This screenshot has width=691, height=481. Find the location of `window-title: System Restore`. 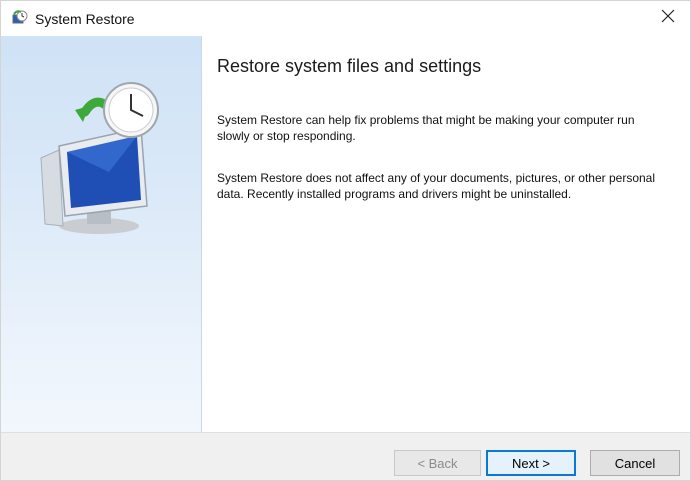

window-title: System Restore is located at coordinates (85, 19).